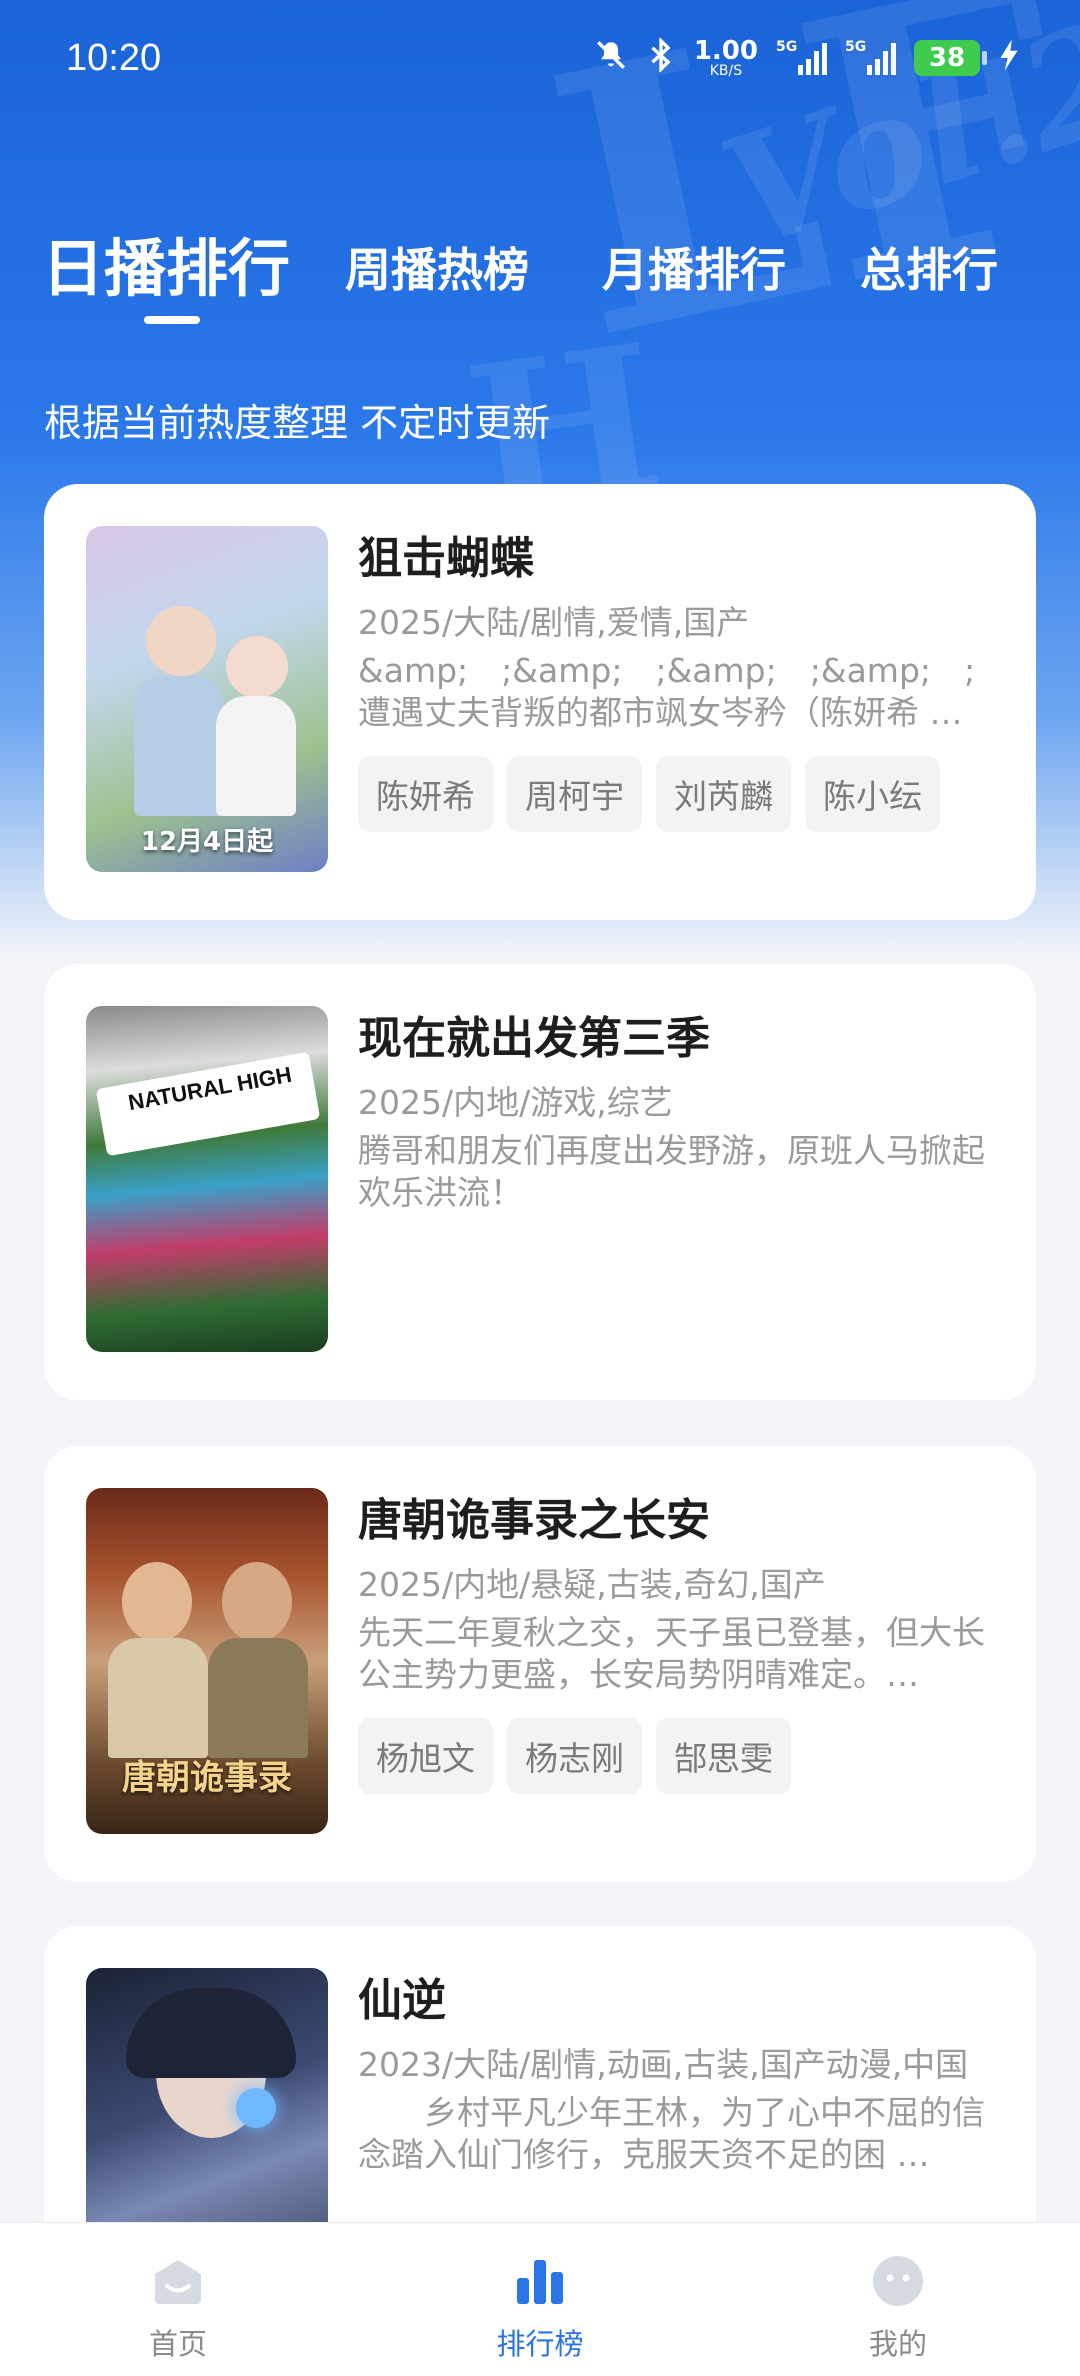 The width and height of the screenshot is (1080, 2376). What do you see at coordinates (554, 622) in the screenshot?
I see `item-meta: 2025/大陆/剧情,爱情,国产` at bounding box center [554, 622].